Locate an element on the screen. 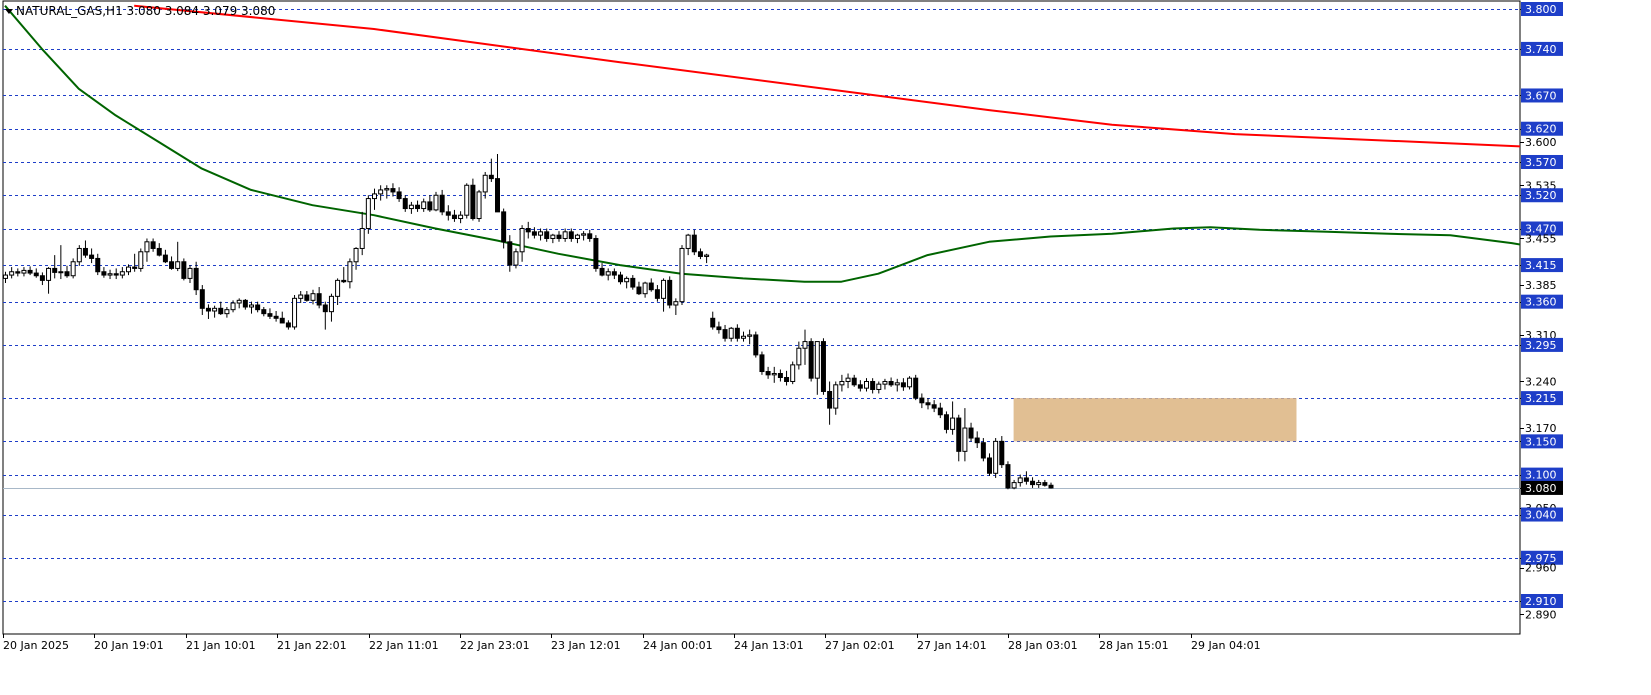 The width and height of the screenshot is (1651, 695). y-tick-label: 3.570 is located at coordinates (1541, 162).